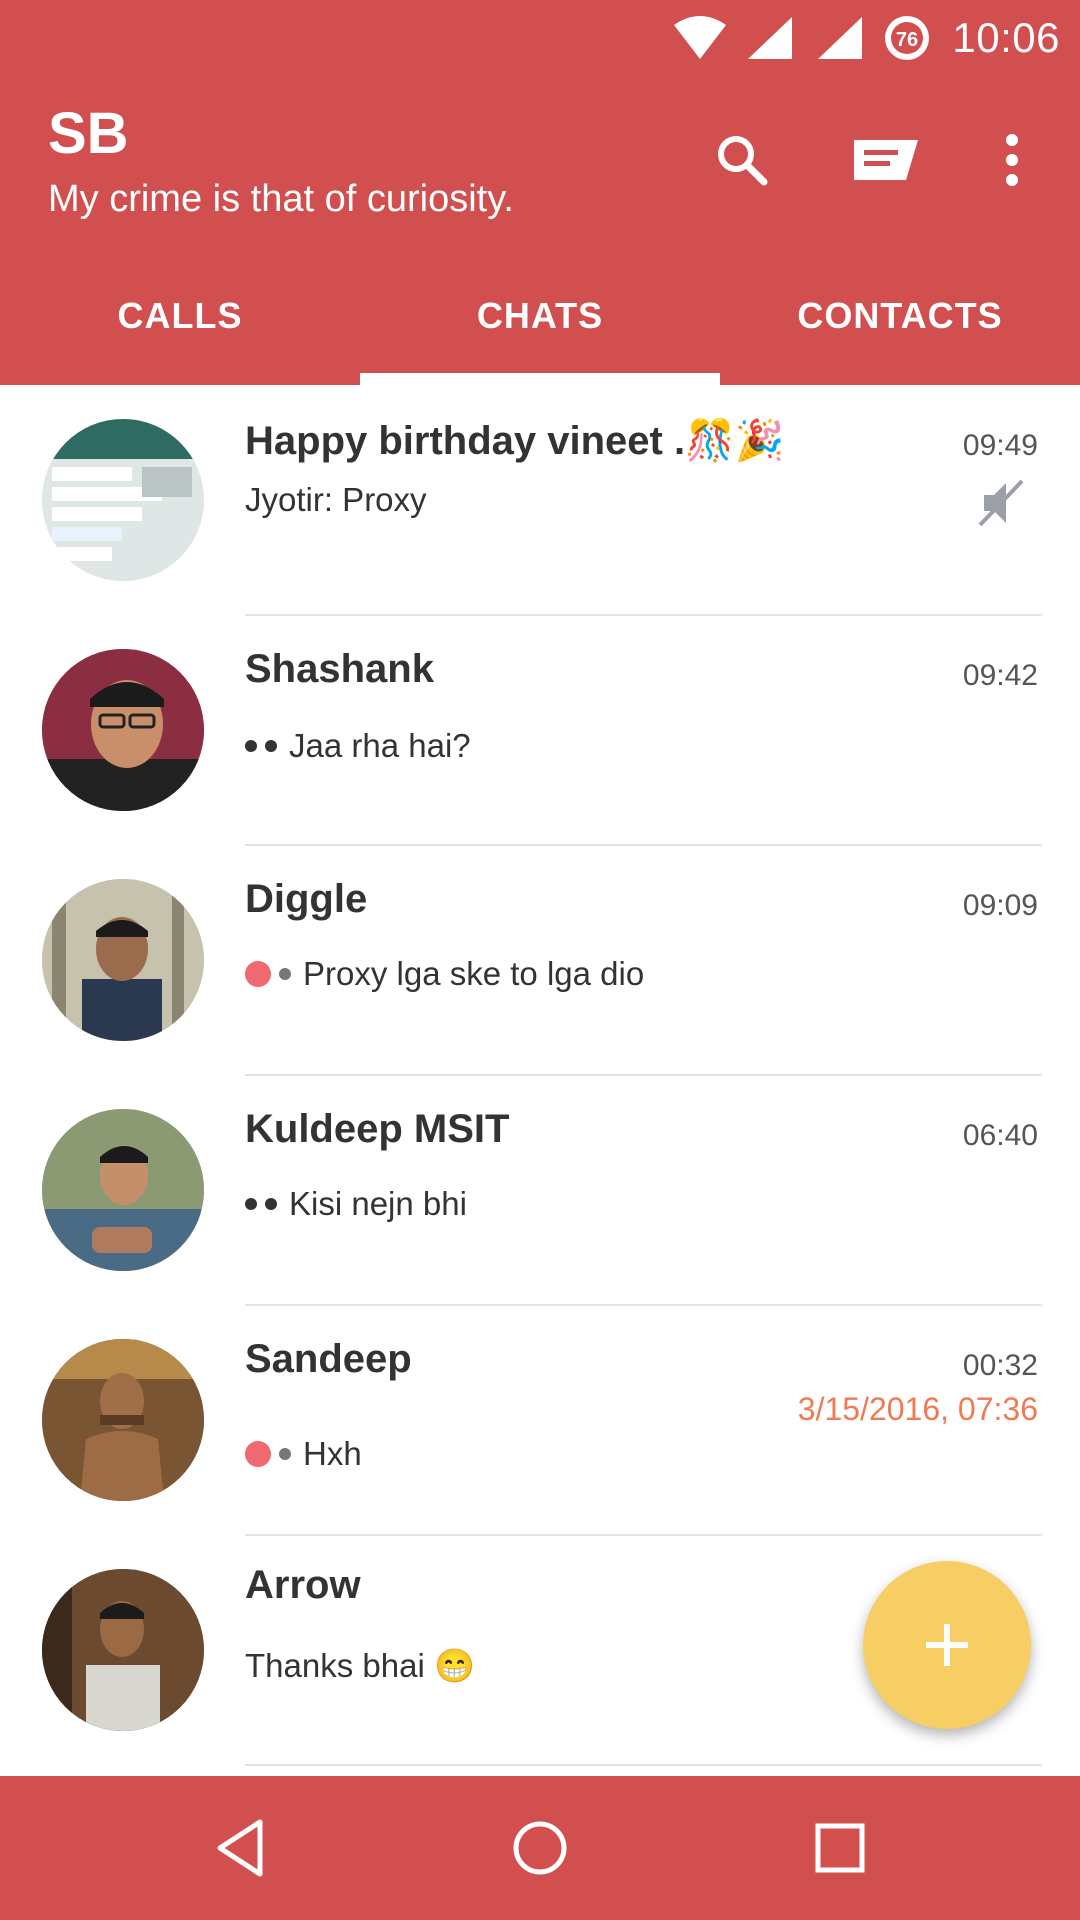  What do you see at coordinates (540, 1190) in the screenshot?
I see `chat-row: Kuldeep MSIT 06:40 Kisi nejn bhi` at bounding box center [540, 1190].